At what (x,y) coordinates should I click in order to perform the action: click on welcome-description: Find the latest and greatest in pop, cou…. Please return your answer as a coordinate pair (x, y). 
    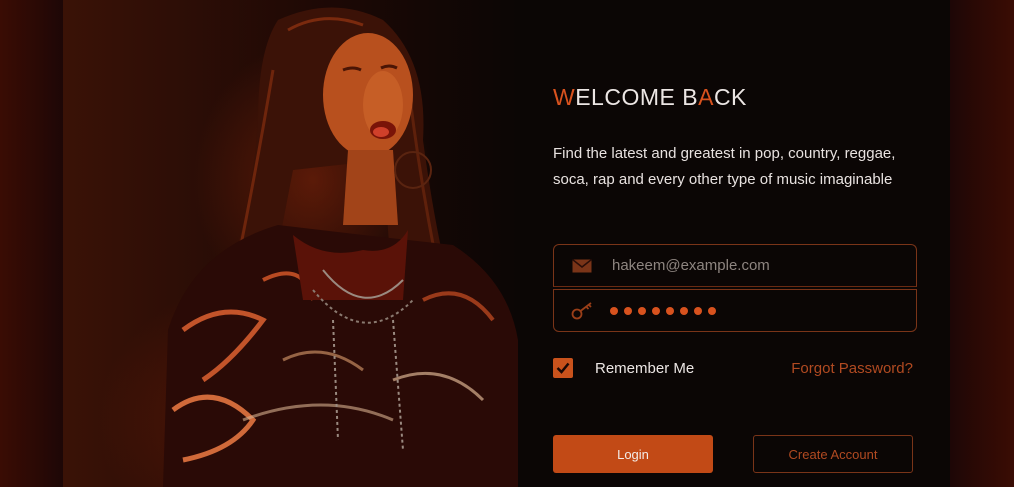
    Looking at the image, I should click on (724, 166).